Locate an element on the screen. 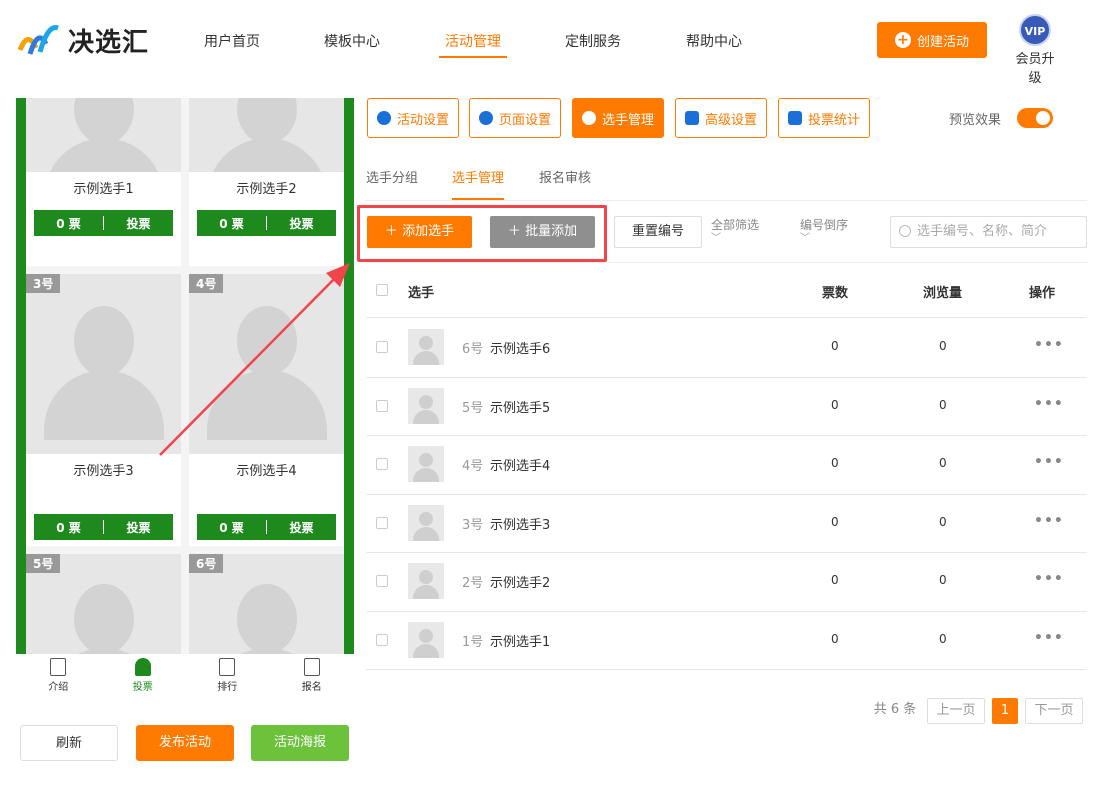 Image resolution: width=1110 pixels, height=804 pixels. pagination-total: 共 6 条 is located at coordinates (895, 709).